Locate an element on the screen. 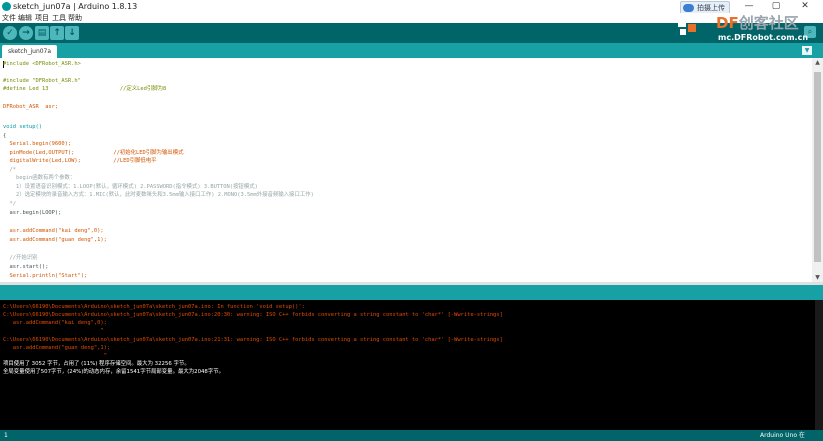 This screenshot has height=441, width=823. code-line: Serial.println("Start"); is located at coordinates (45, 276).